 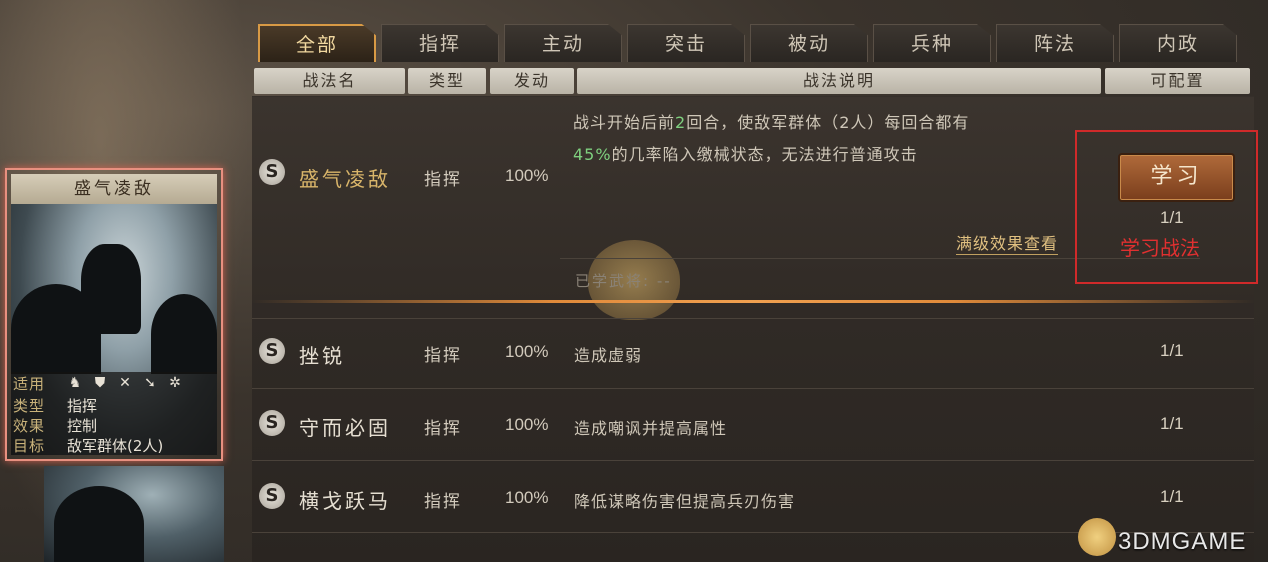 What do you see at coordinates (100, 383) in the screenshot?
I see `shield-icon: ⛊` at bounding box center [100, 383].